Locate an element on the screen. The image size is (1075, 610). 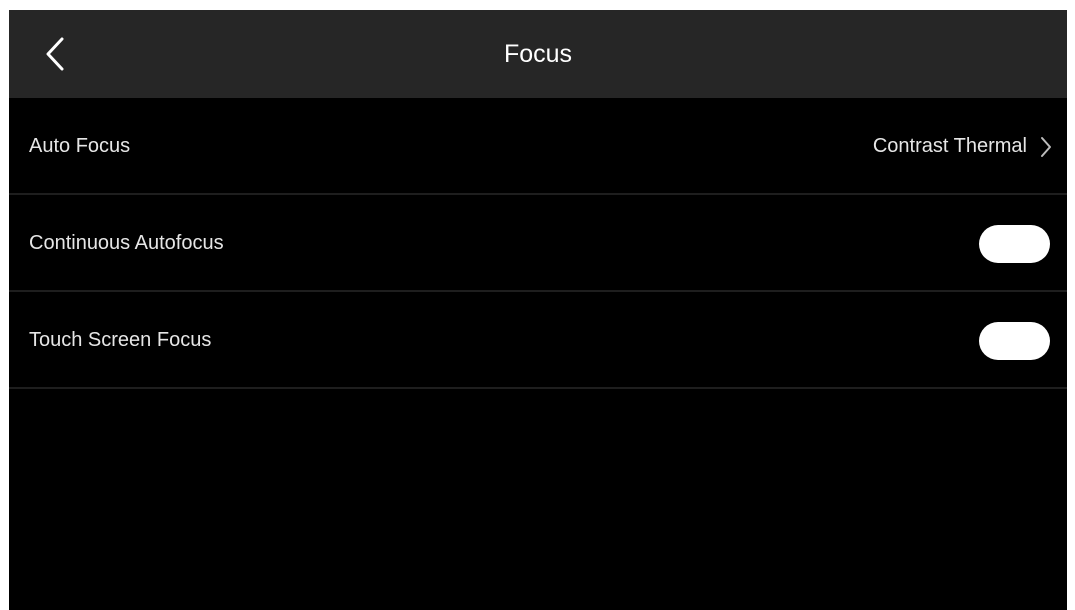
auto-focus-value-group: Contrast Thermal is located at coordinates (963, 146).